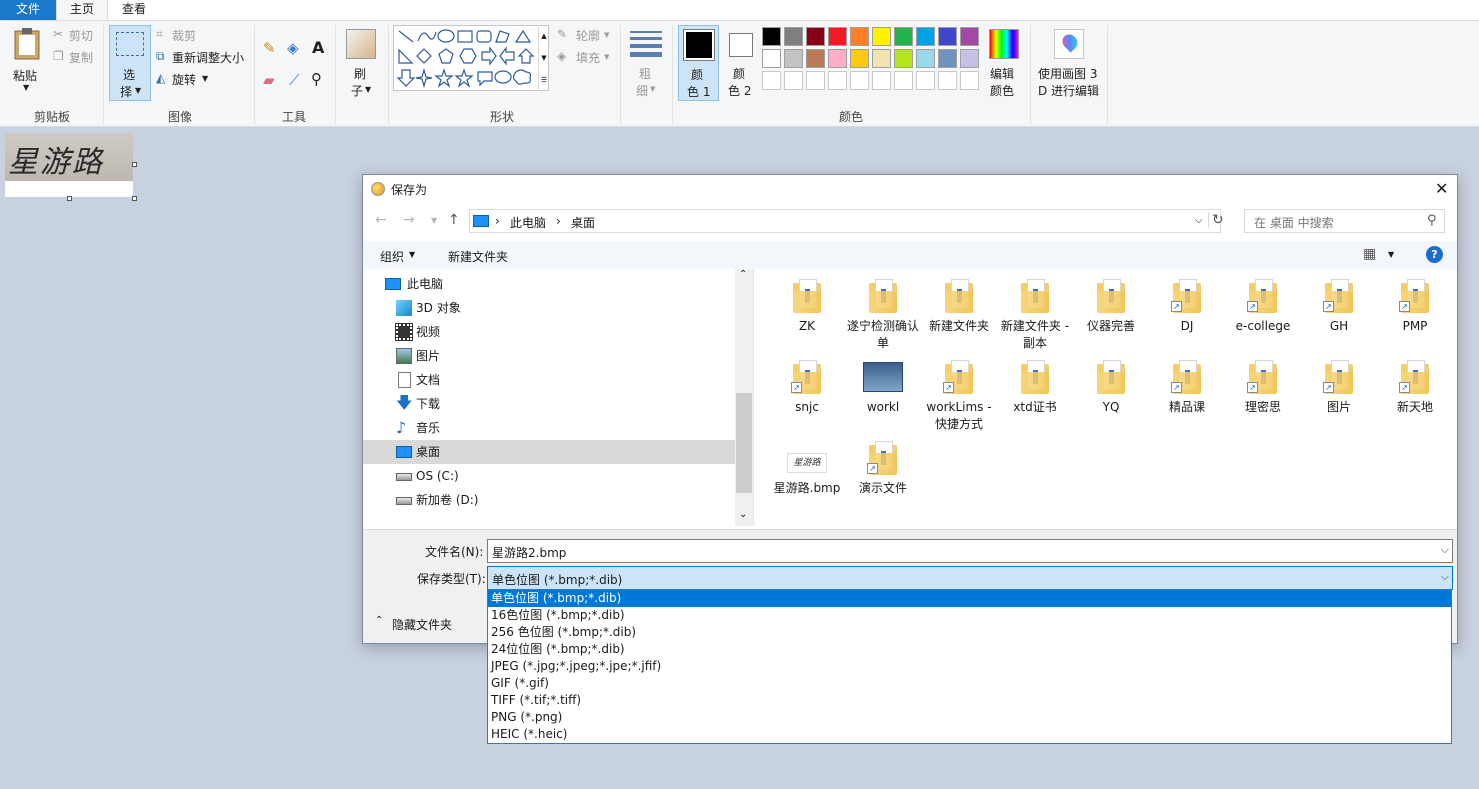 The image size is (1479, 789). Describe the element at coordinates (134, 198) in the screenshot. I see `resize-handle-corner` at that location.